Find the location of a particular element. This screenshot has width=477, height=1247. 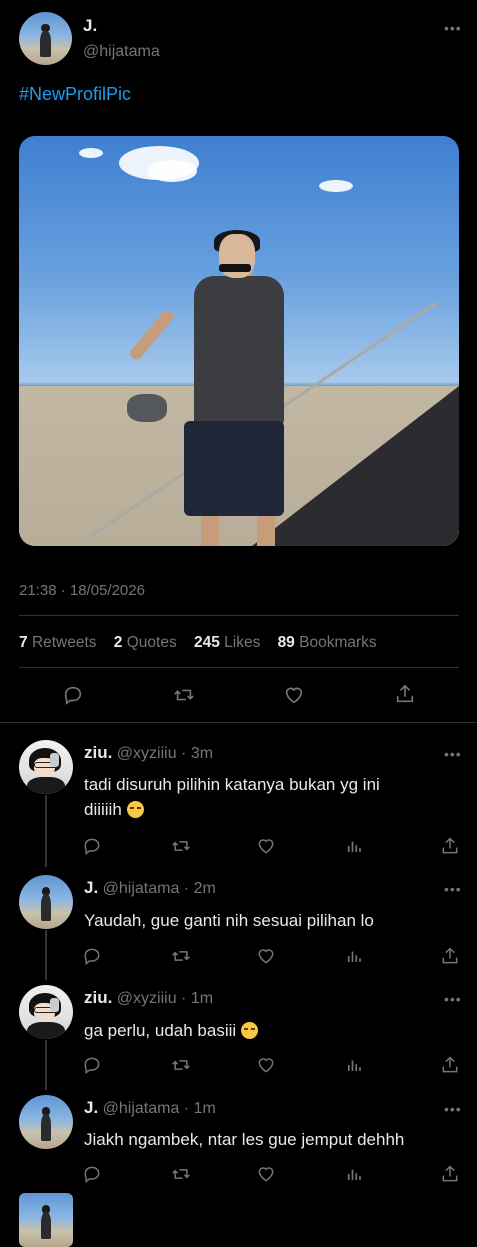

reply-text: Jiakh ngambek, ntar les gue jemput dehhh is located at coordinates (244, 1139).